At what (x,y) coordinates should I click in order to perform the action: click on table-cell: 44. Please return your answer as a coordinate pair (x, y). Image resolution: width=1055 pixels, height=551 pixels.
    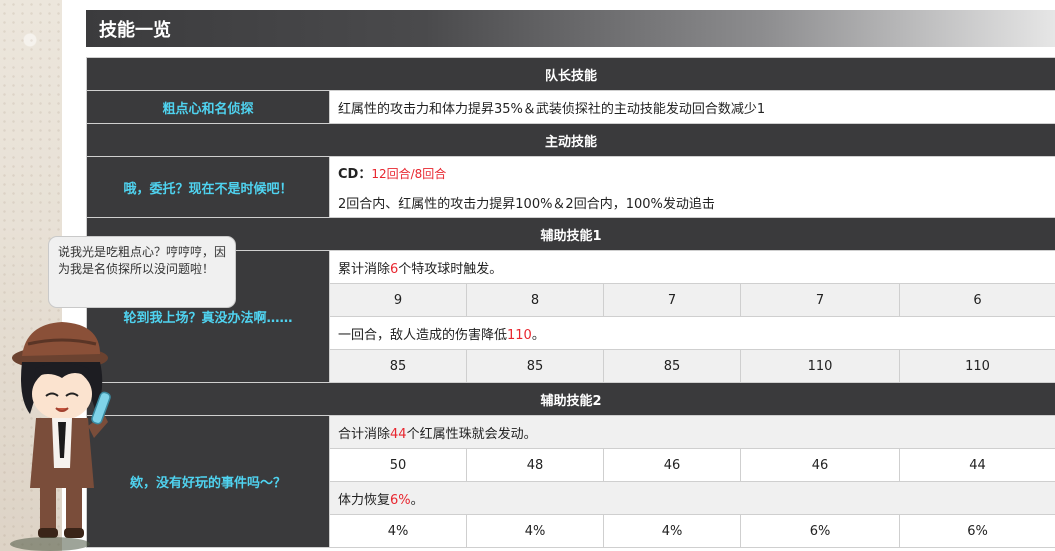
    Looking at the image, I should click on (976, 465).